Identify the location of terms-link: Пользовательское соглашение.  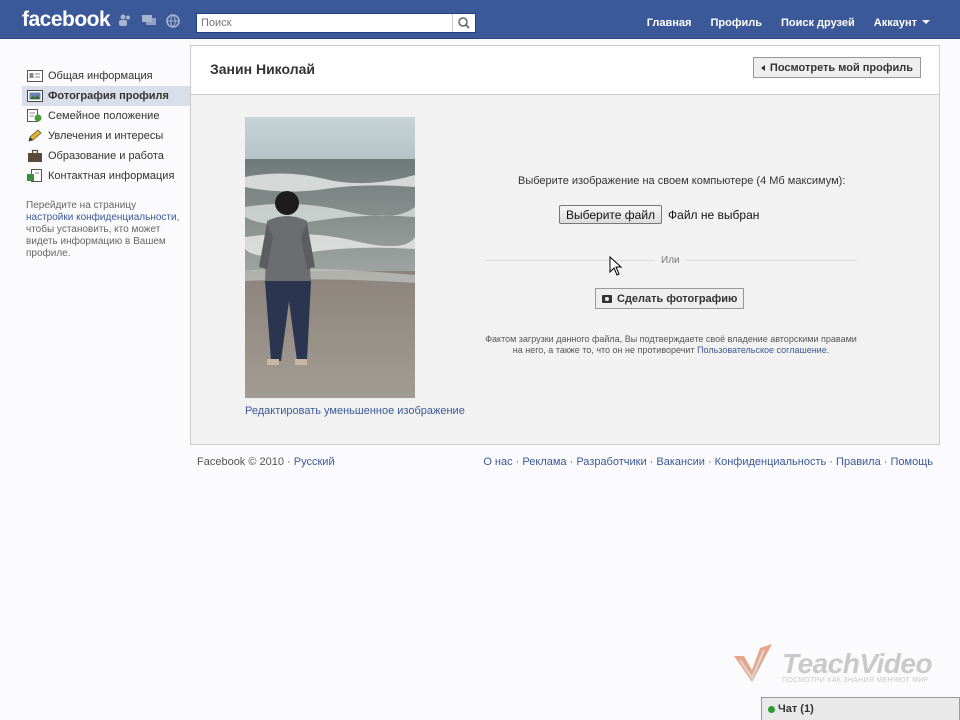
(762, 350).